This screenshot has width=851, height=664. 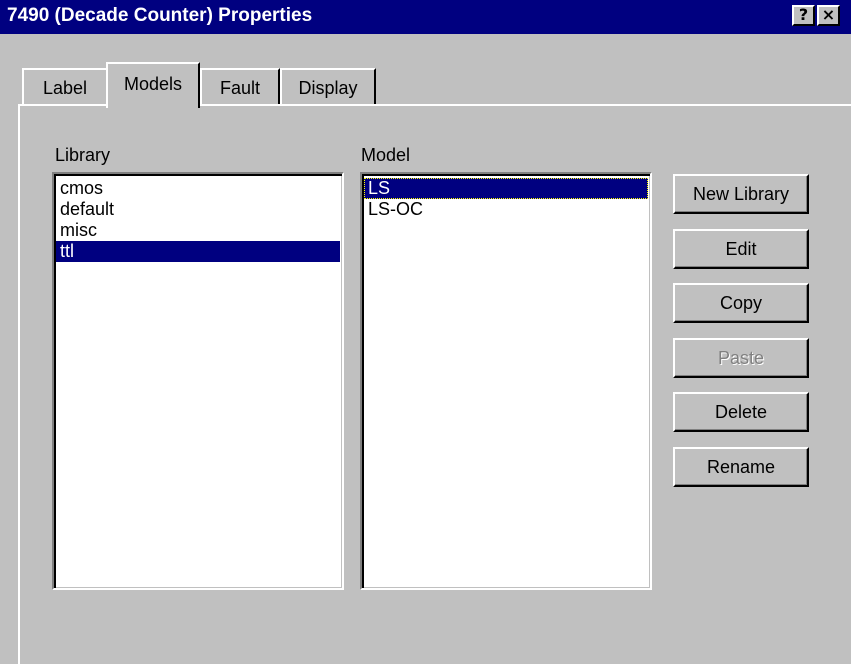 What do you see at coordinates (506, 209) in the screenshot?
I see `model-item-ls-oc: LS-OC` at bounding box center [506, 209].